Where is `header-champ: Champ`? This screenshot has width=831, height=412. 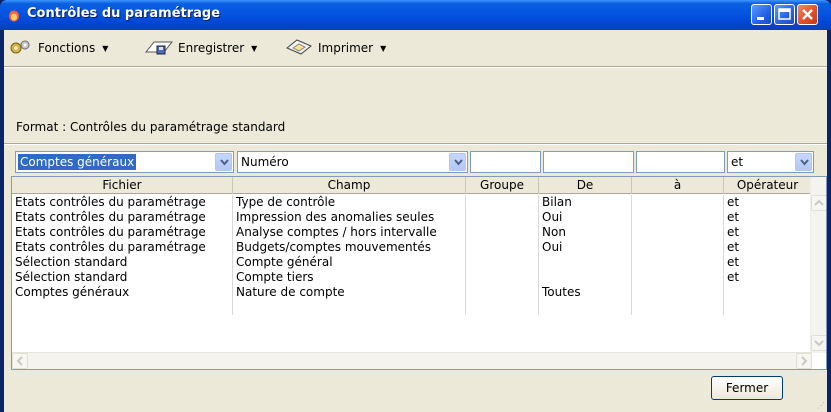 header-champ: Champ is located at coordinates (349, 185).